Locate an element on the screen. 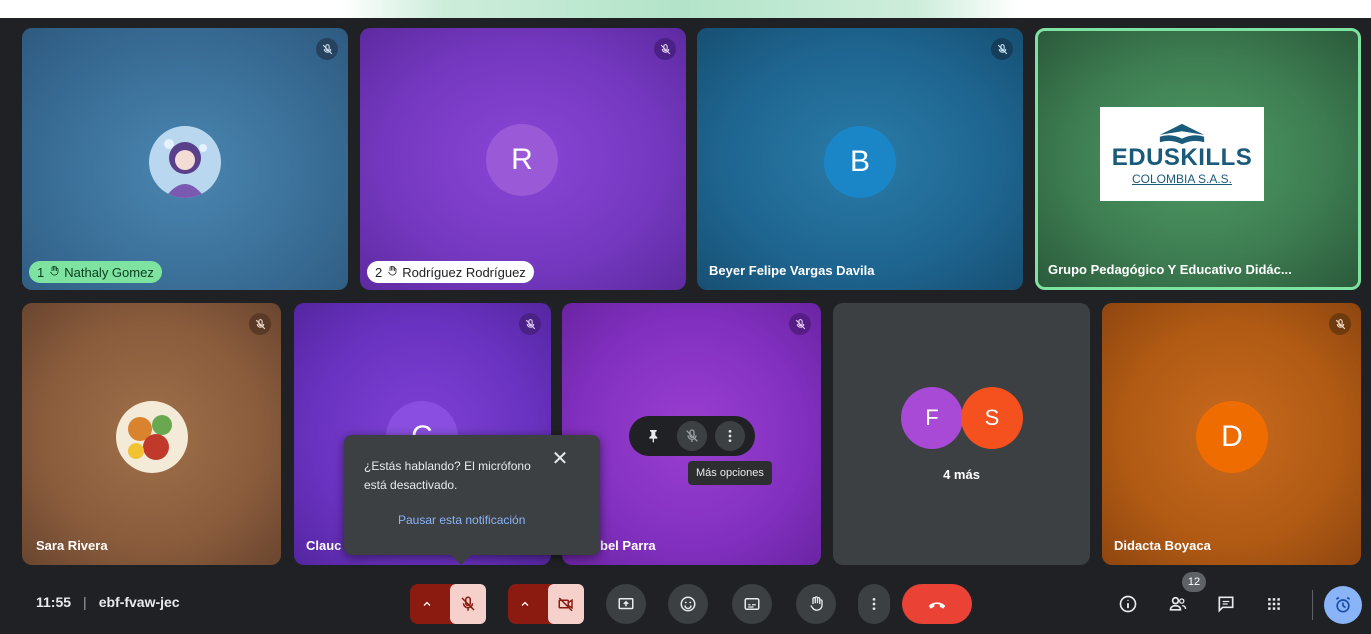 The image size is (1371, 634). name-label: 1 Nathaly Gomez is located at coordinates (95, 272).